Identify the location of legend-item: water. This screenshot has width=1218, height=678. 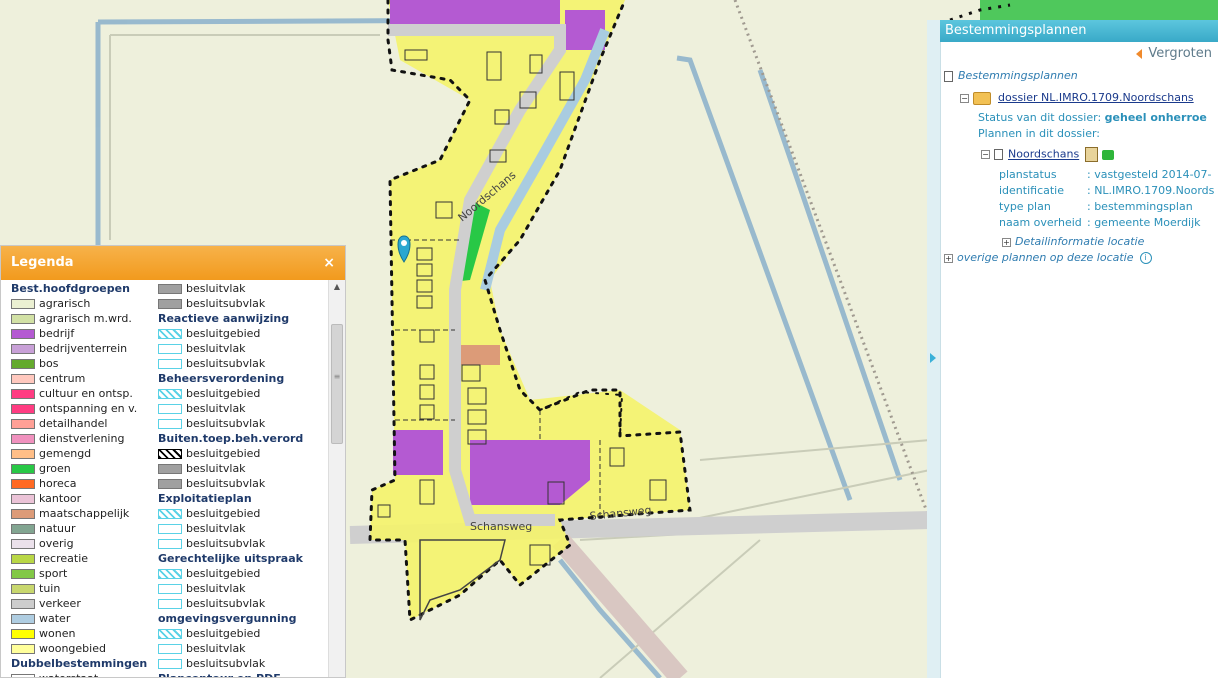
(79, 618).